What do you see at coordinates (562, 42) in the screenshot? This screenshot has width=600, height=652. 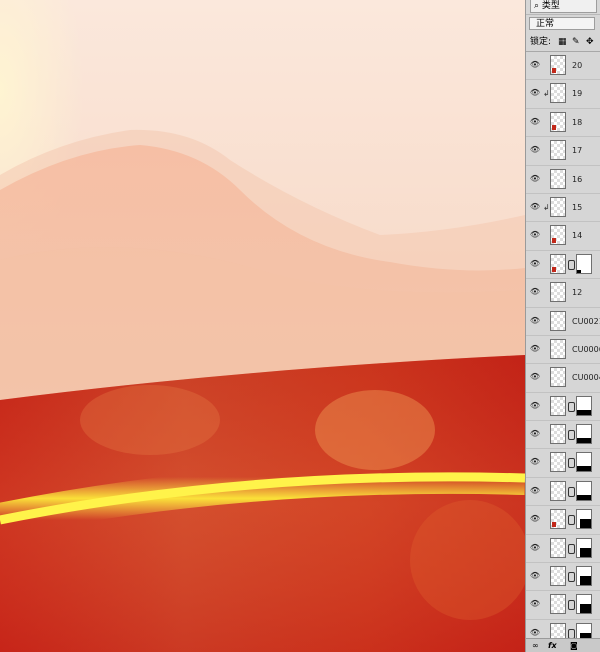 I see `lock-transparent-icon: ▦` at bounding box center [562, 42].